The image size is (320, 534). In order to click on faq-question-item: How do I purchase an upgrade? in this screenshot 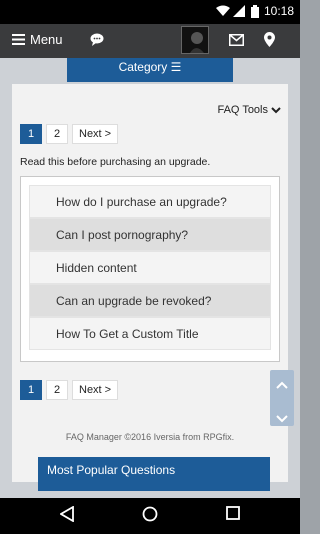, I will do `click(150, 201)`.